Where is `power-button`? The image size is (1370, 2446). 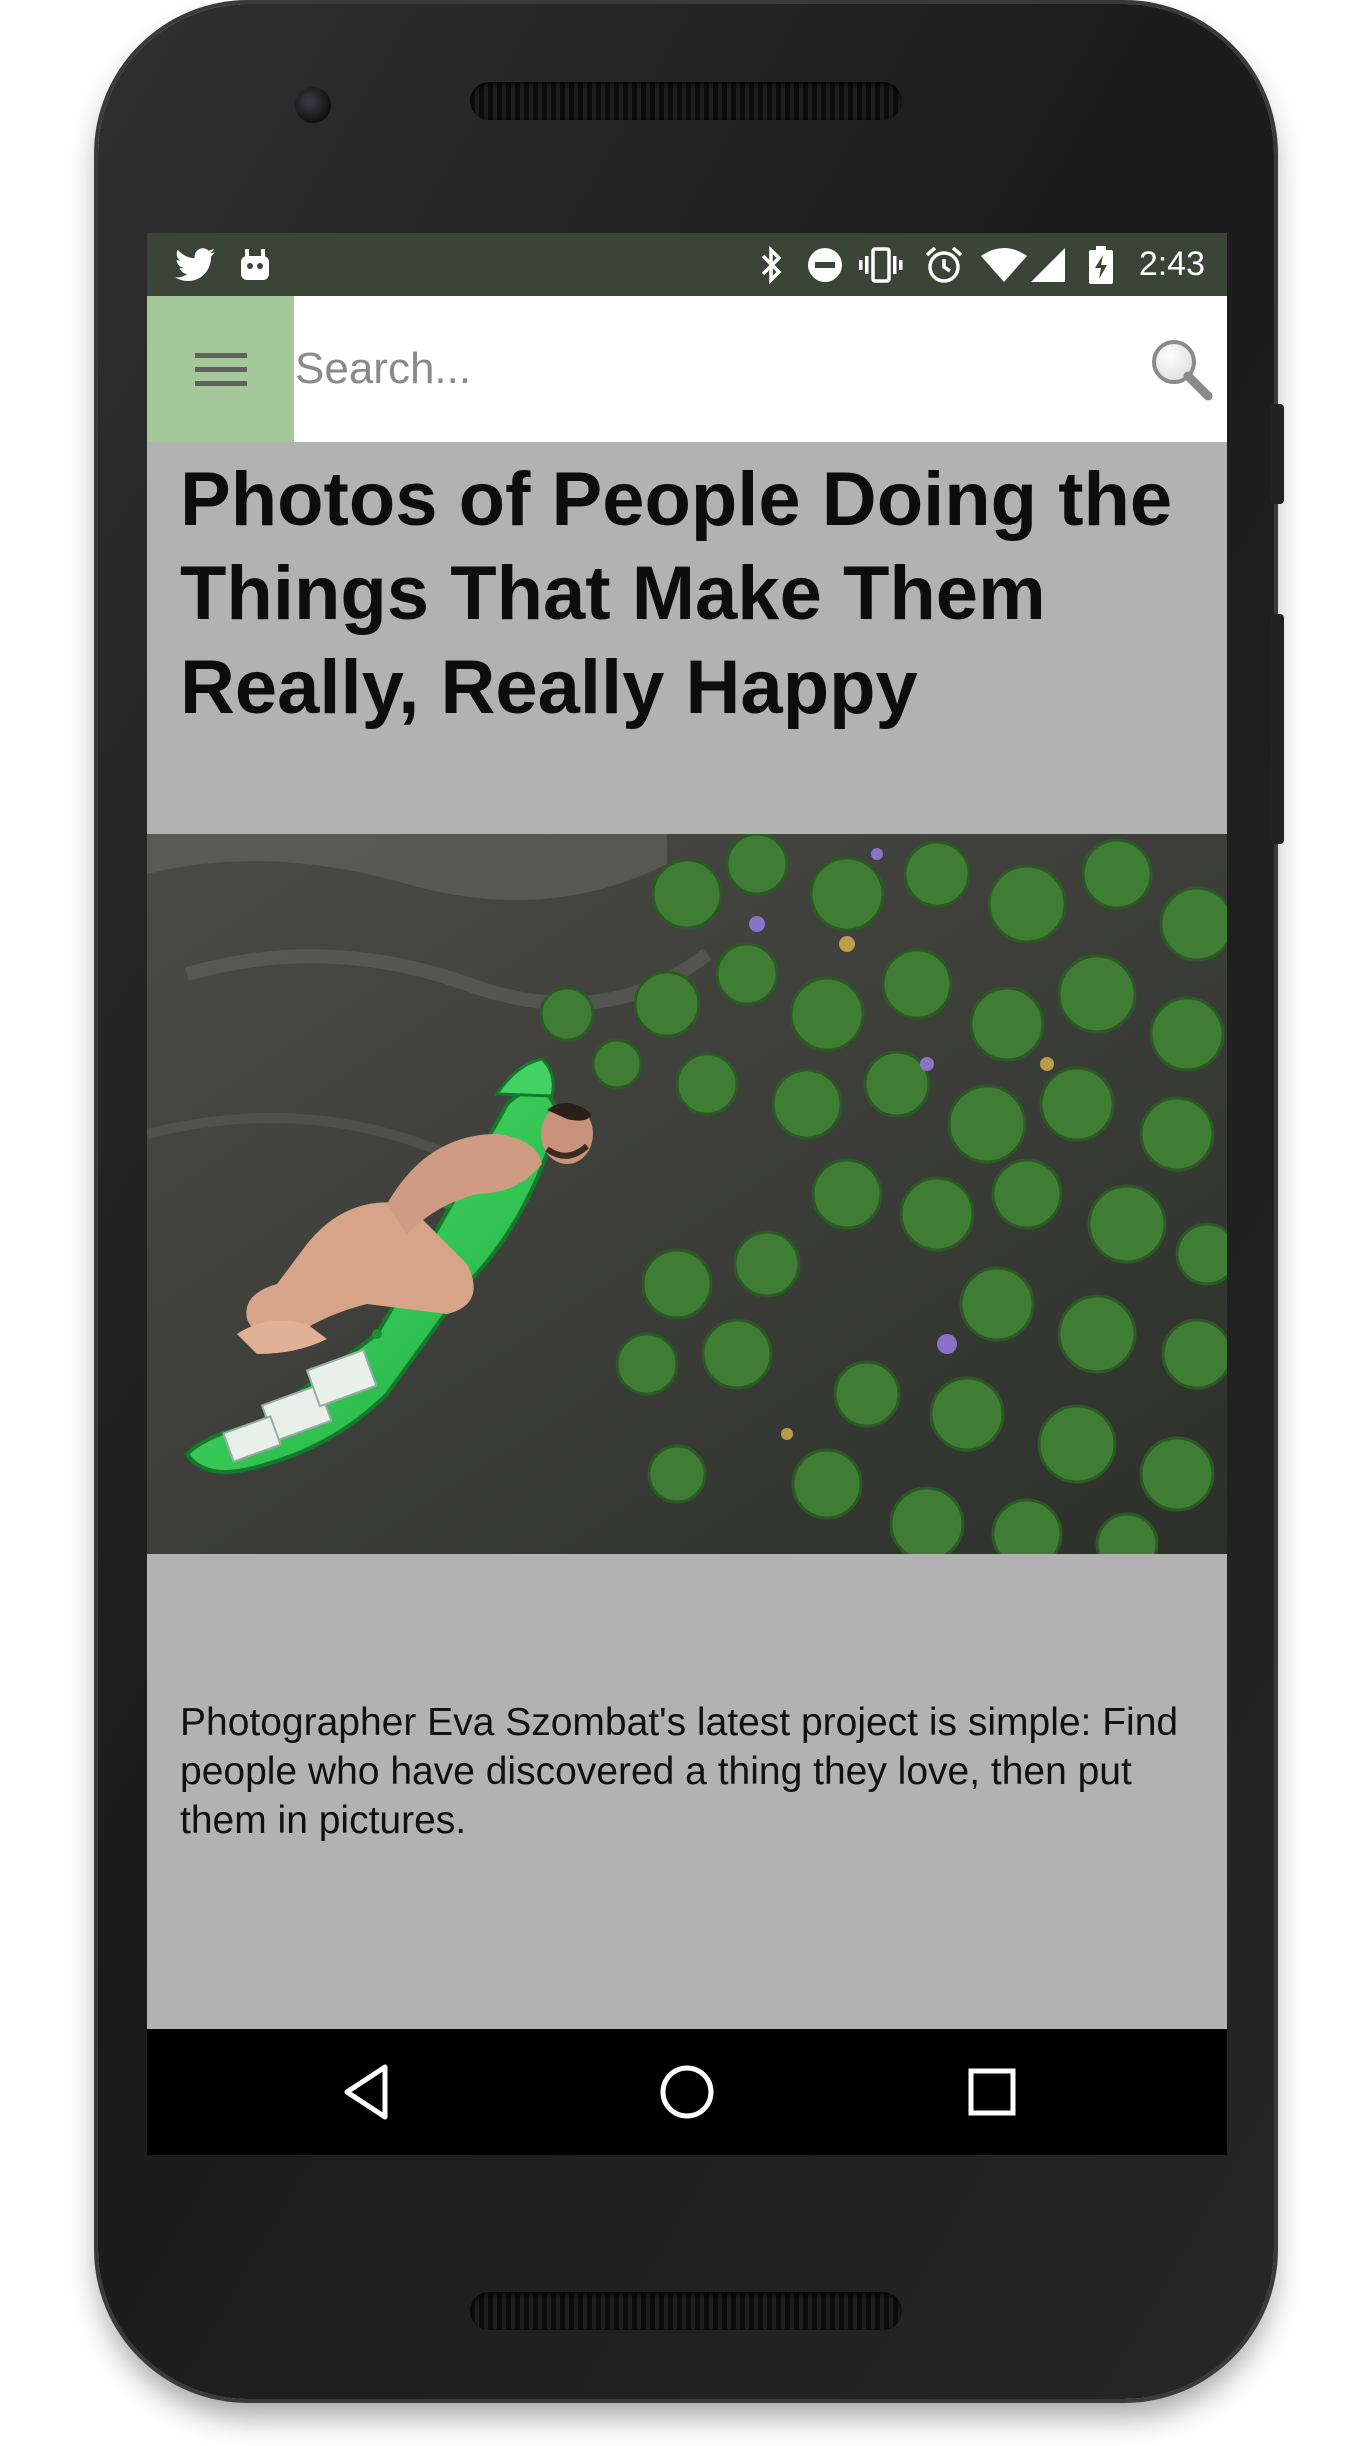 power-button is located at coordinates (1277, 454).